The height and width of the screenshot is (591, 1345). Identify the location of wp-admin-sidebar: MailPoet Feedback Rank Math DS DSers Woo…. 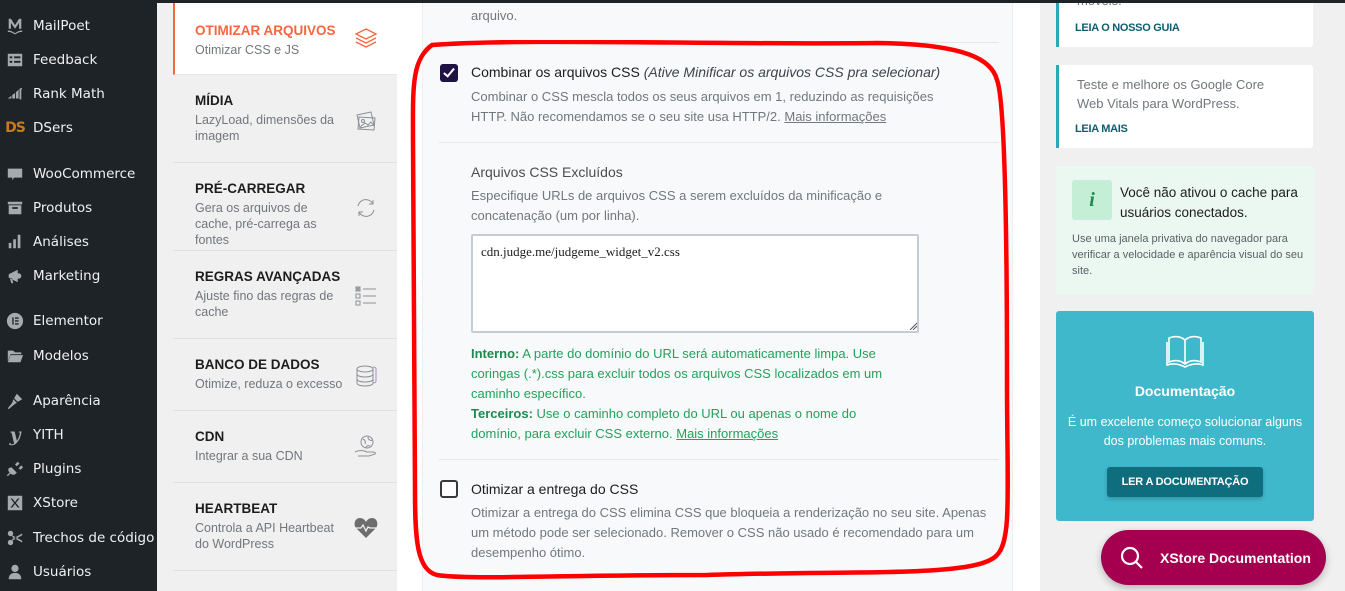
(78, 295).